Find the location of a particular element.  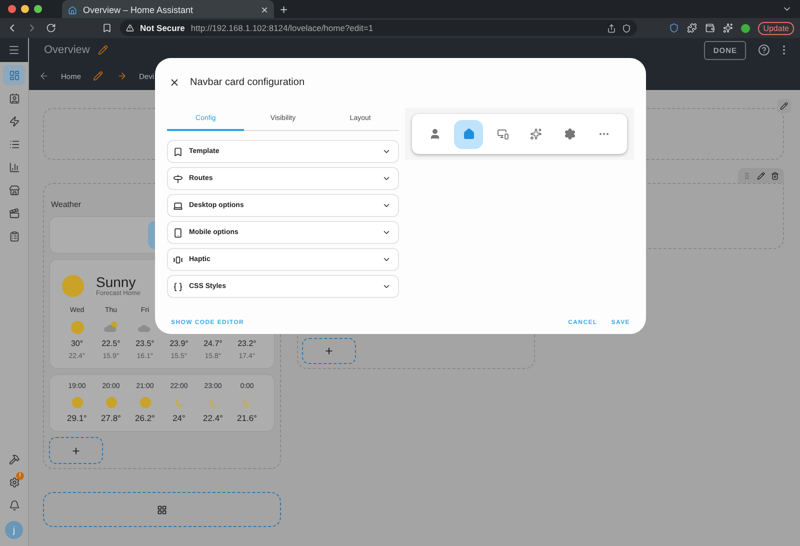

forecast-temperature: 29.1° is located at coordinates (77, 418).